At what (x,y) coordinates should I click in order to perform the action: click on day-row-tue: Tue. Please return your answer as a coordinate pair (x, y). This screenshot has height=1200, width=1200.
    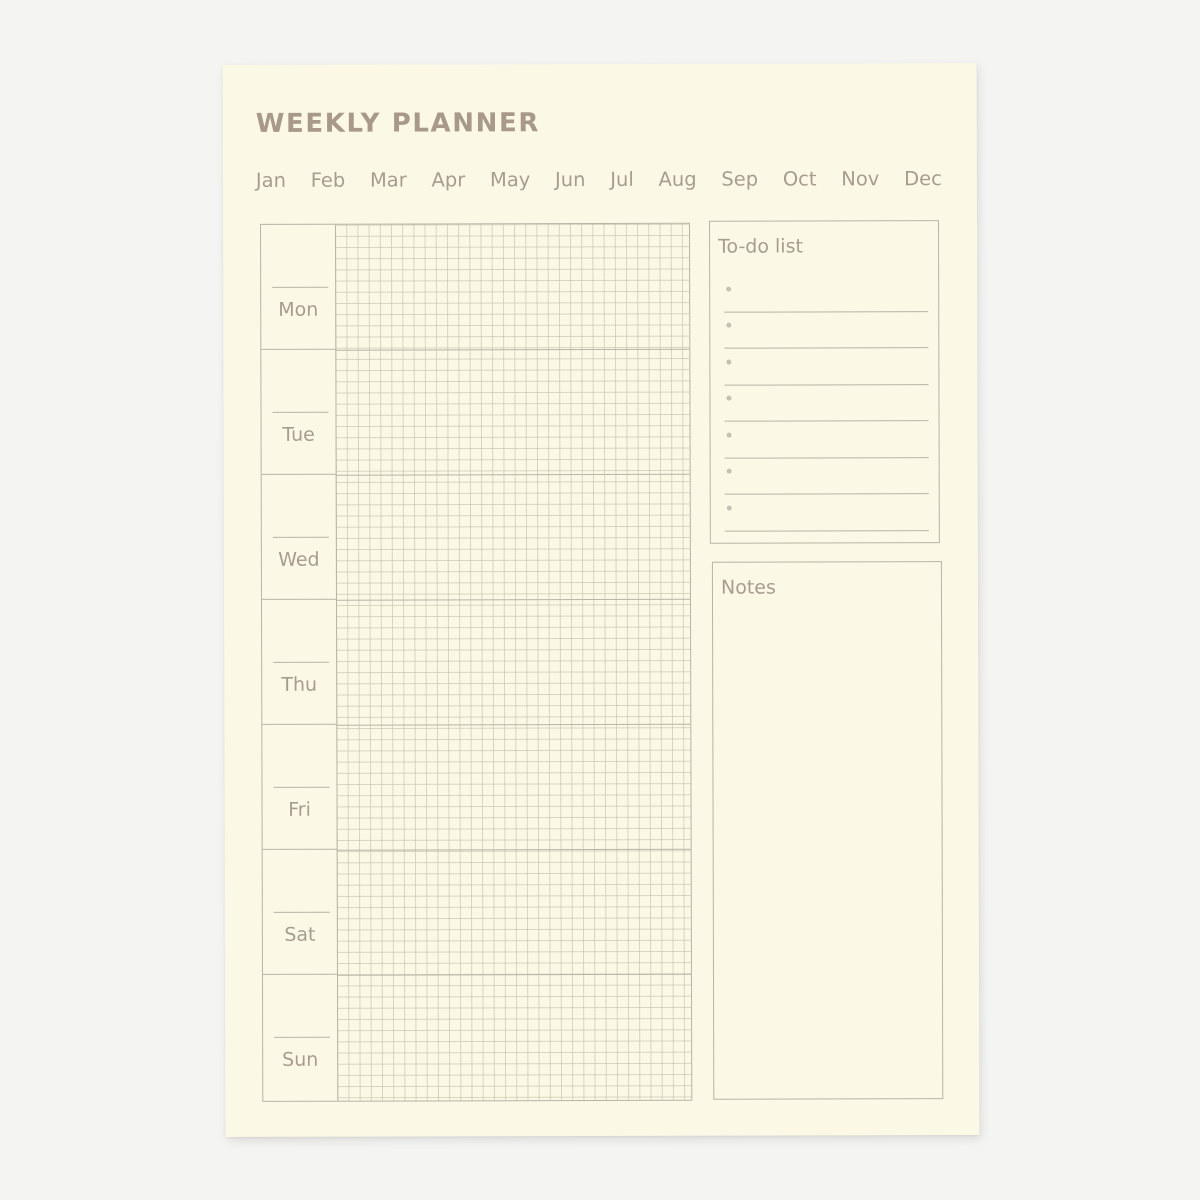
    Looking at the image, I should click on (298, 412).